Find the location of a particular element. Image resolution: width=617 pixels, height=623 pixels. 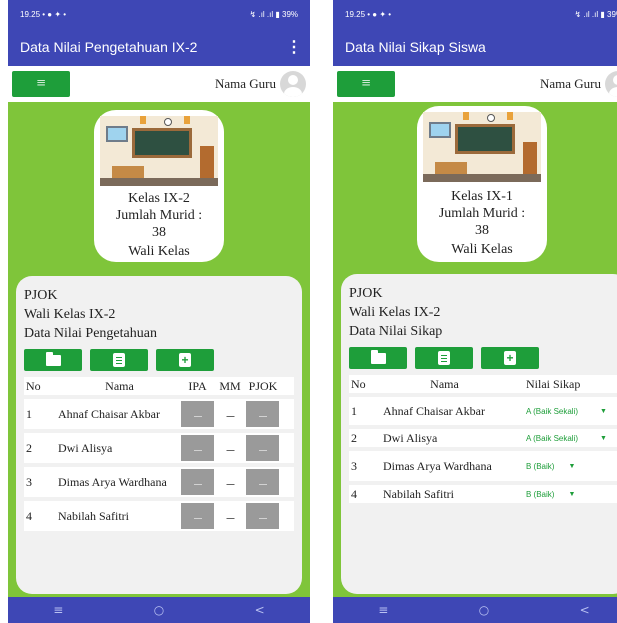

add-file-icon: + is located at coordinates (510, 358).